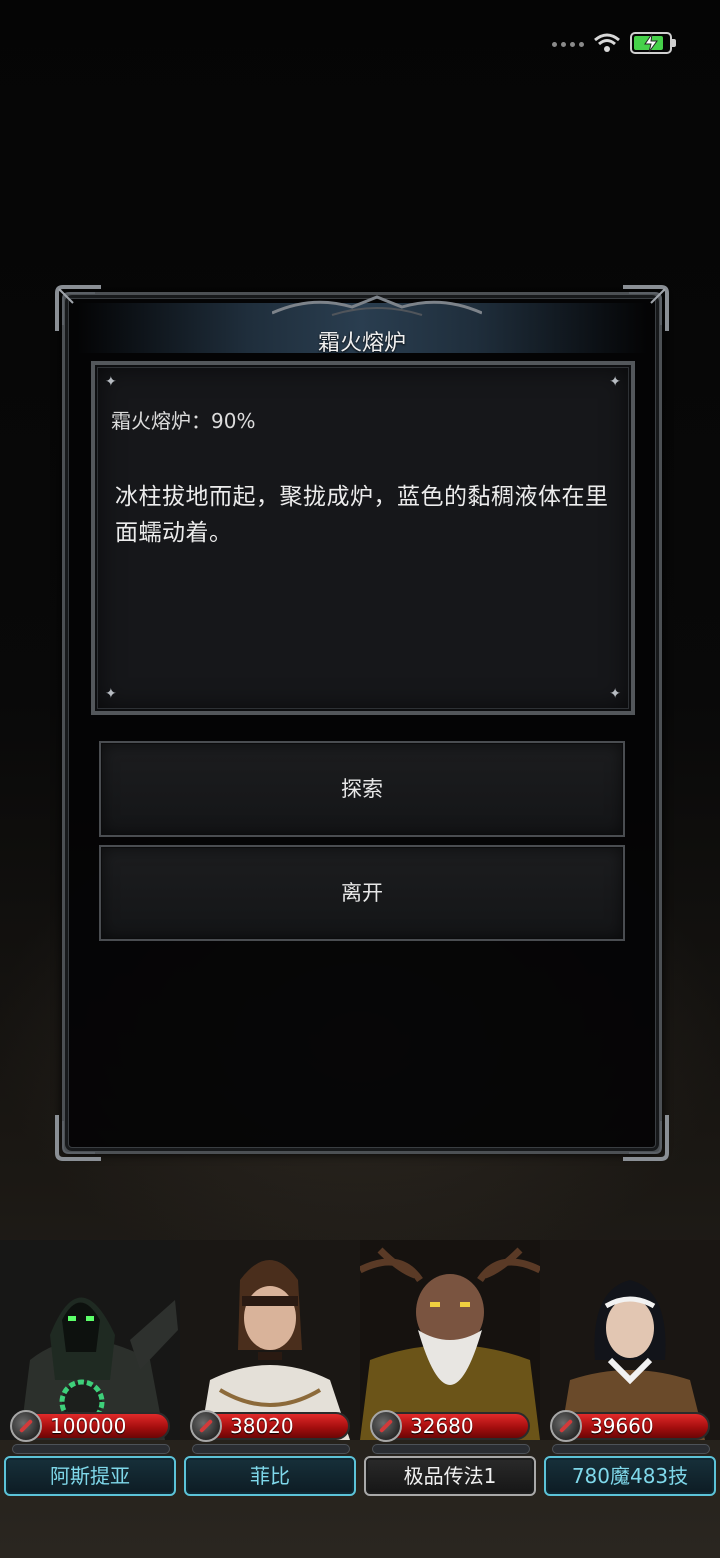 The image size is (720, 1558). Describe the element at coordinates (361, 343) in the screenshot. I see `dialog-title: 霜火熔炉` at that location.